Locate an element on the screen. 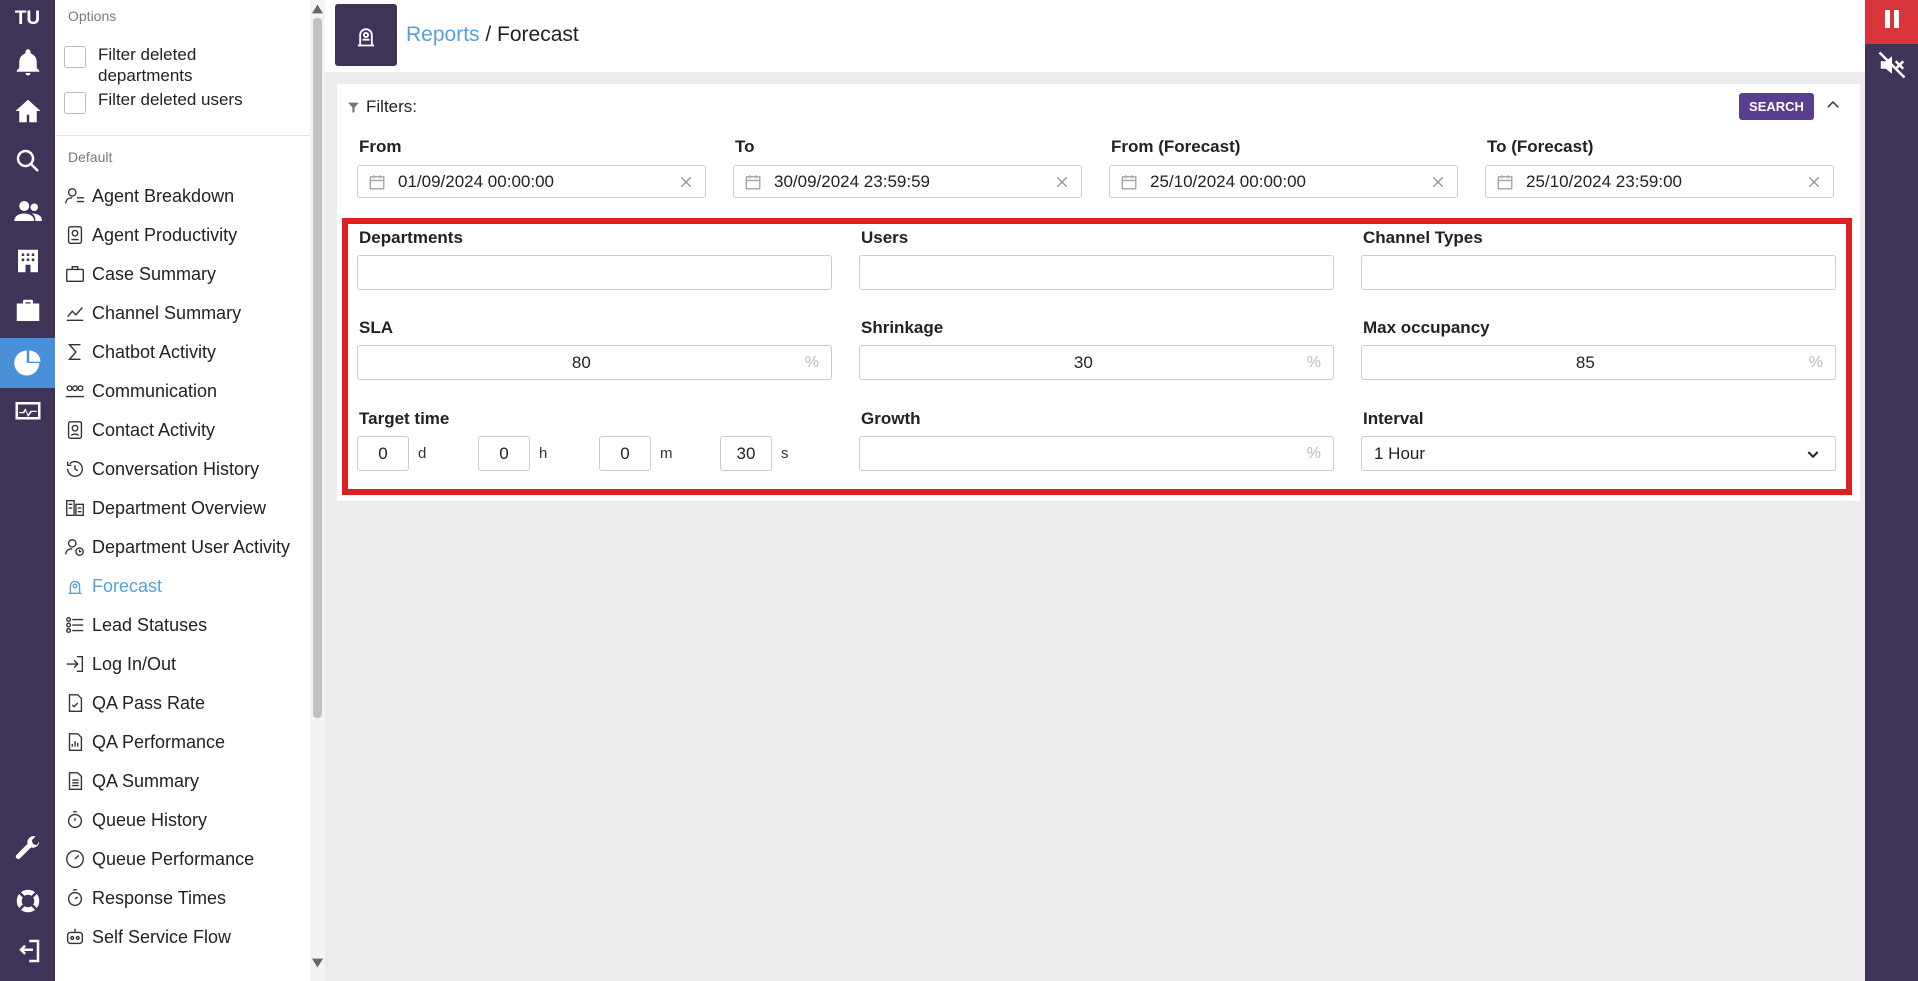 Image resolution: width=1918 pixels, height=981 pixels. max-occupancy-input: 85 % is located at coordinates (1598, 362).